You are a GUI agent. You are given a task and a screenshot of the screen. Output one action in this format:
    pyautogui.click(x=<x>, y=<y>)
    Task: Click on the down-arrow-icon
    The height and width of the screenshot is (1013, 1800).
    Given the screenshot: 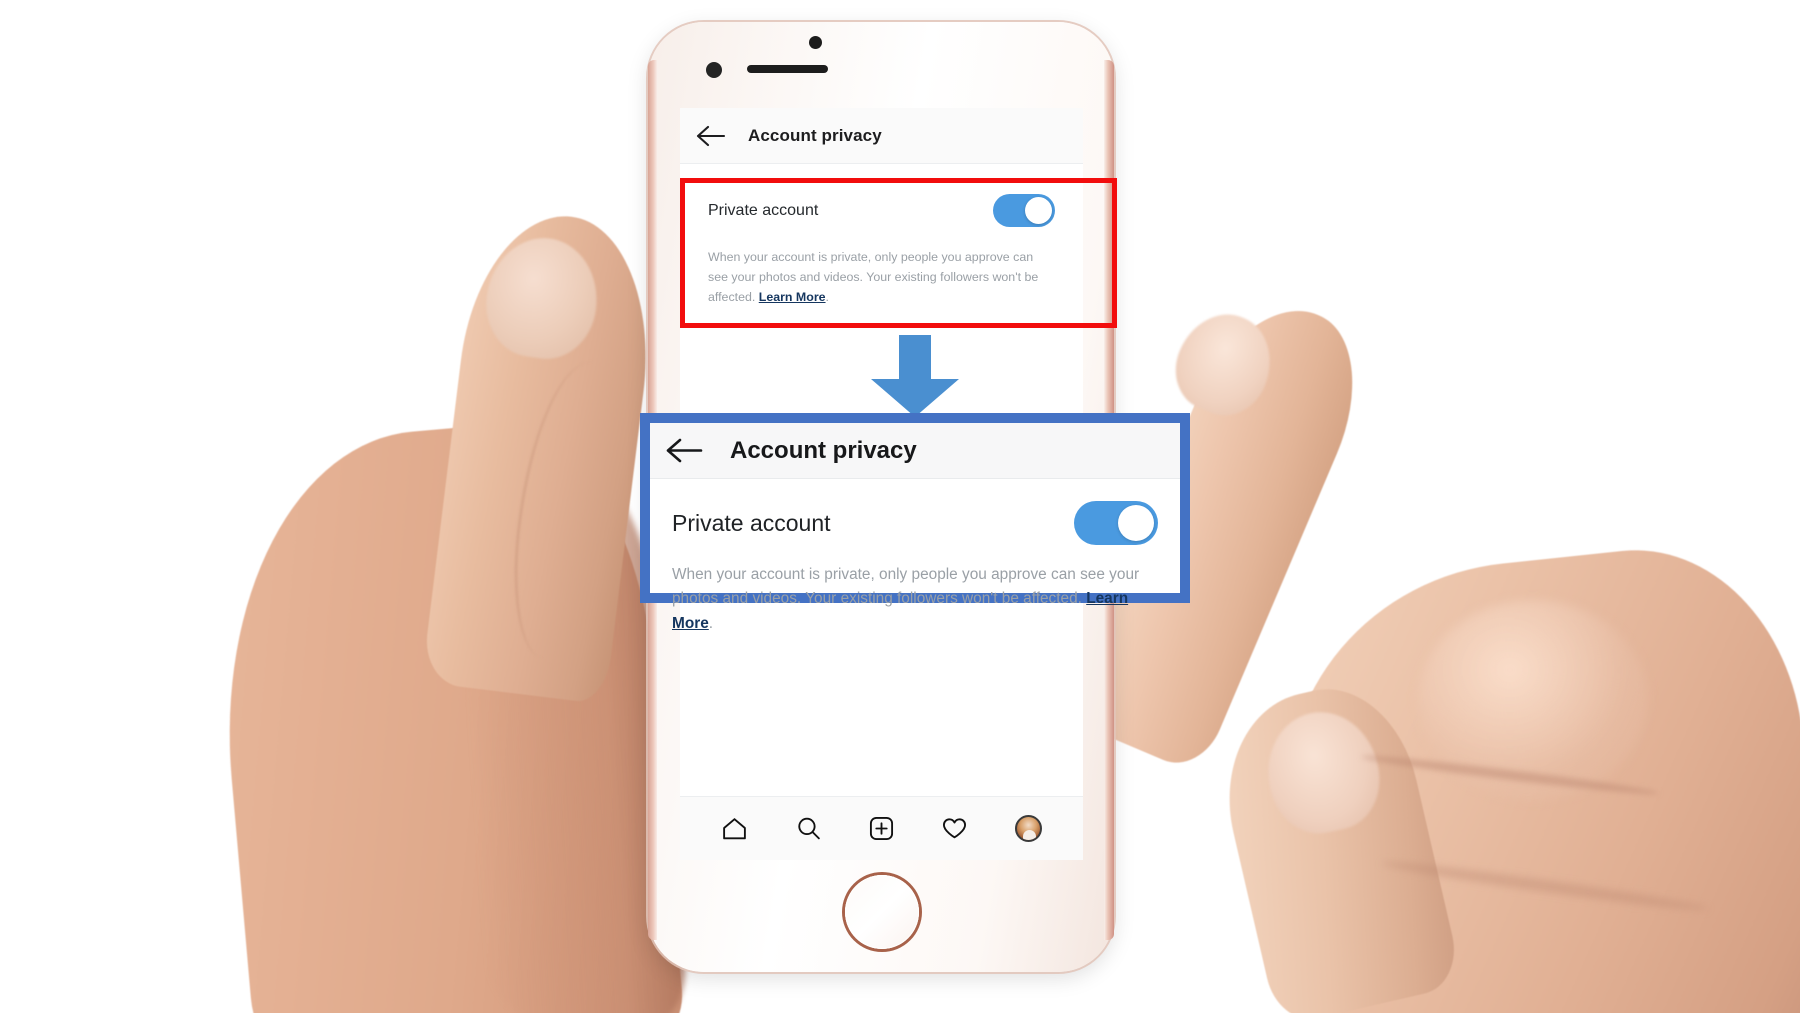 What is the action you would take?
    pyautogui.click(x=915, y=376)
    